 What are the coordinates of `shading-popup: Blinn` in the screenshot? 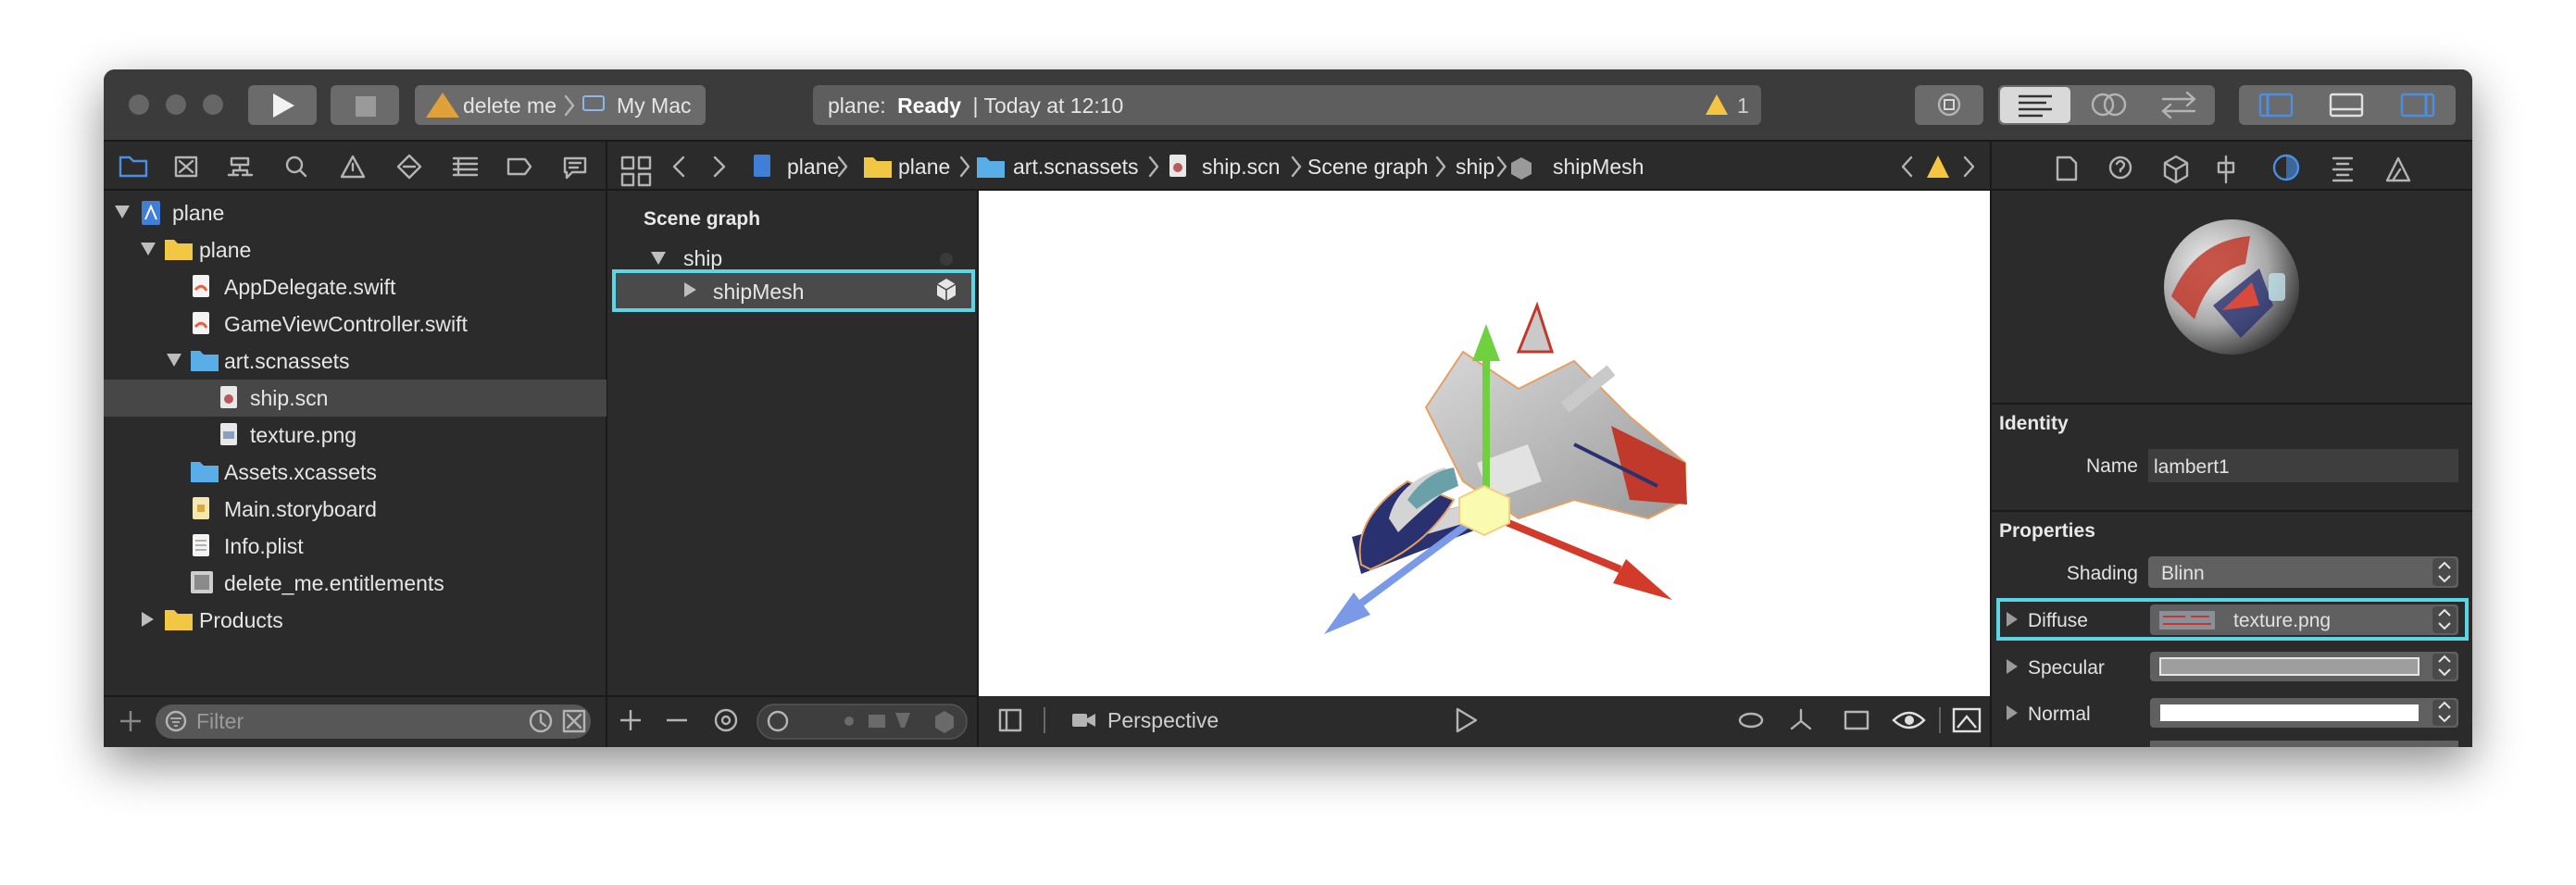 It's located at (2303, 572).